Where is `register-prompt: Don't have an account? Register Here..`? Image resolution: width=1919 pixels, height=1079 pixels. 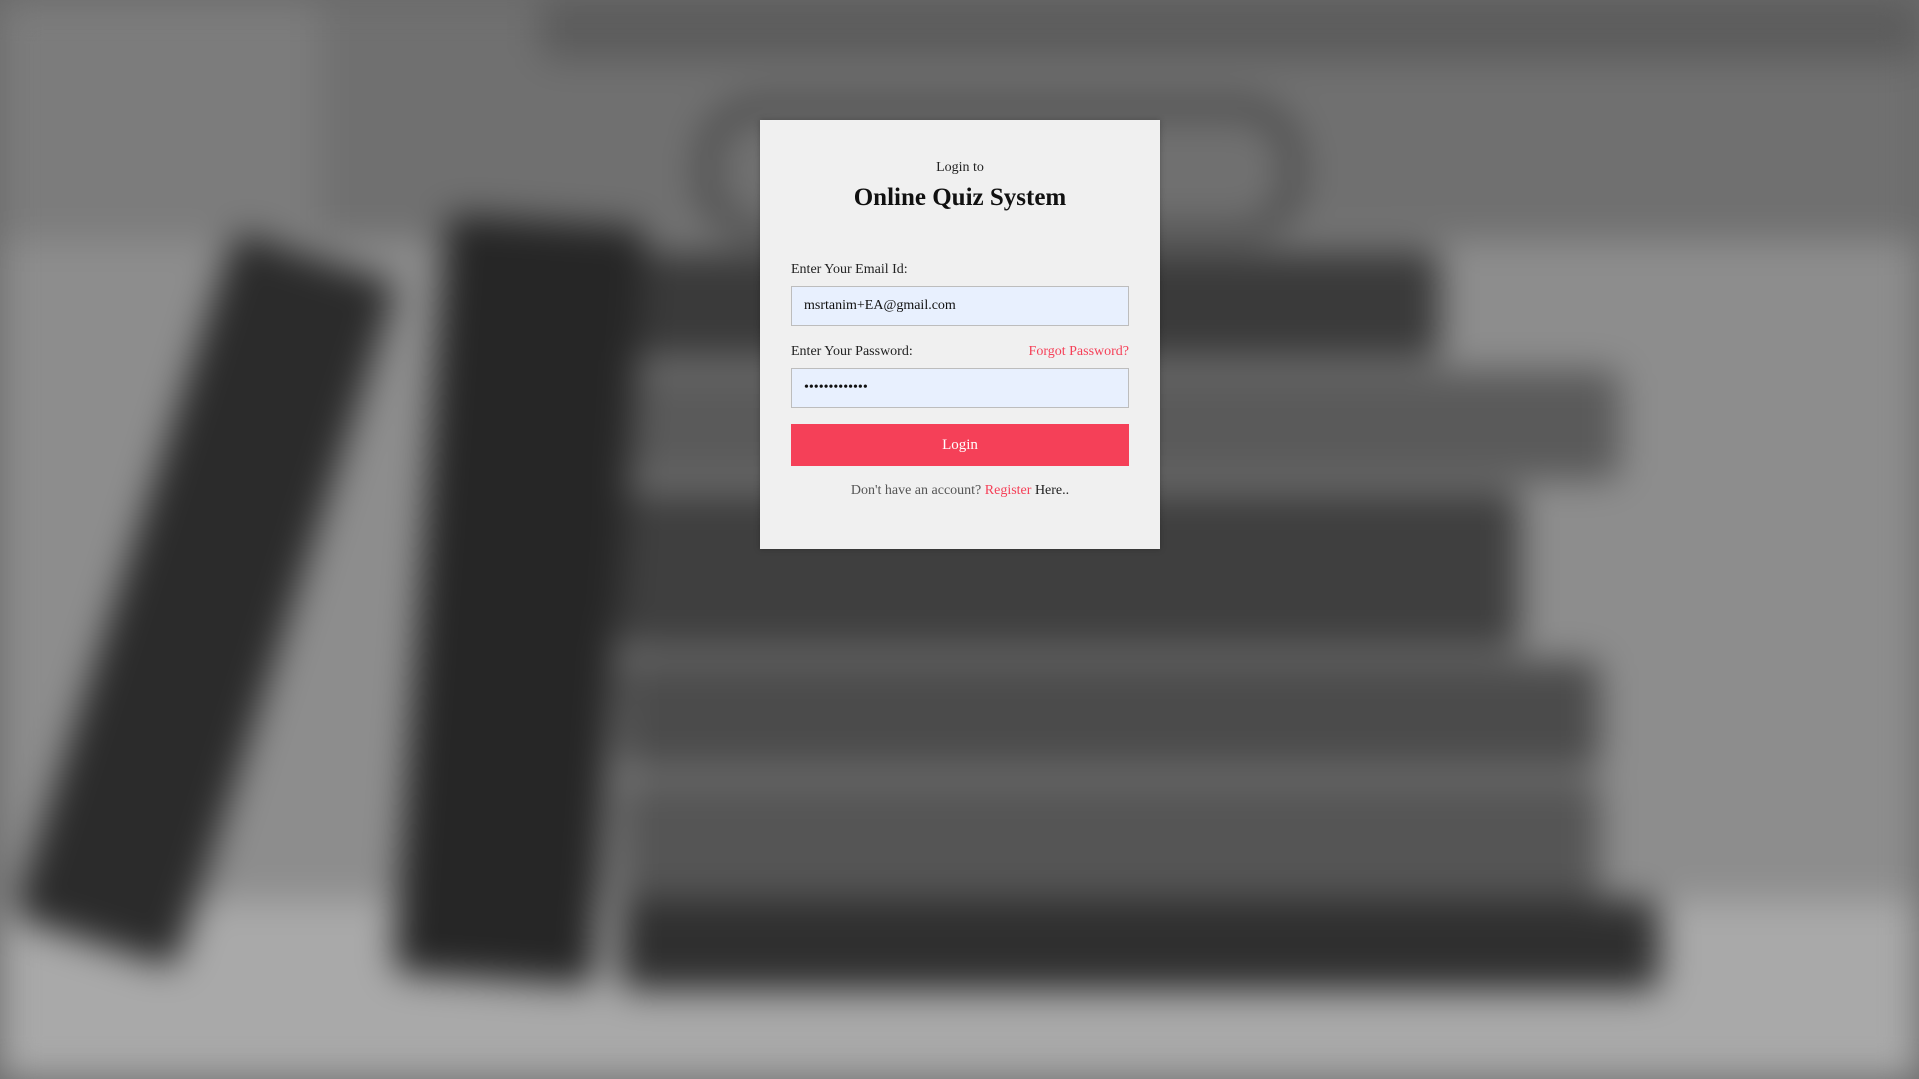 register-prompt: Don't have an account? Register Here.. is located at coordinates (960, 491).